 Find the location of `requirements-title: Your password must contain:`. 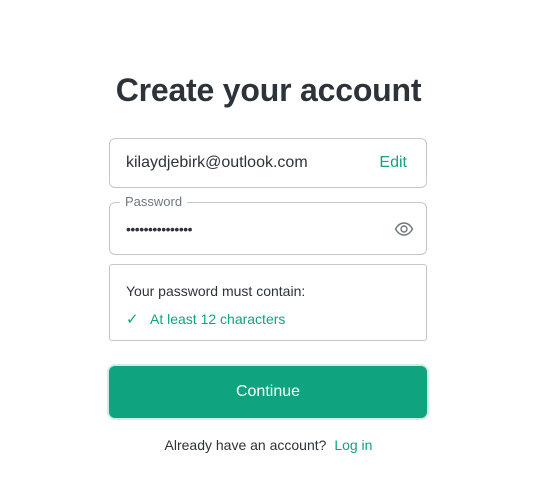

requirements-title: Your password must contain: is located at coordinates (216, 291).